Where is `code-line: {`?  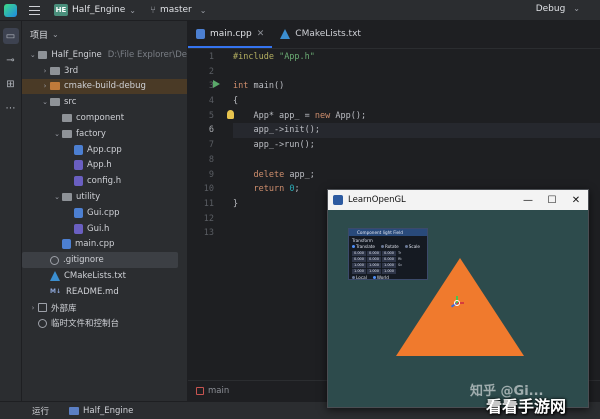 code-line: { is located at coordinates (416, 101).